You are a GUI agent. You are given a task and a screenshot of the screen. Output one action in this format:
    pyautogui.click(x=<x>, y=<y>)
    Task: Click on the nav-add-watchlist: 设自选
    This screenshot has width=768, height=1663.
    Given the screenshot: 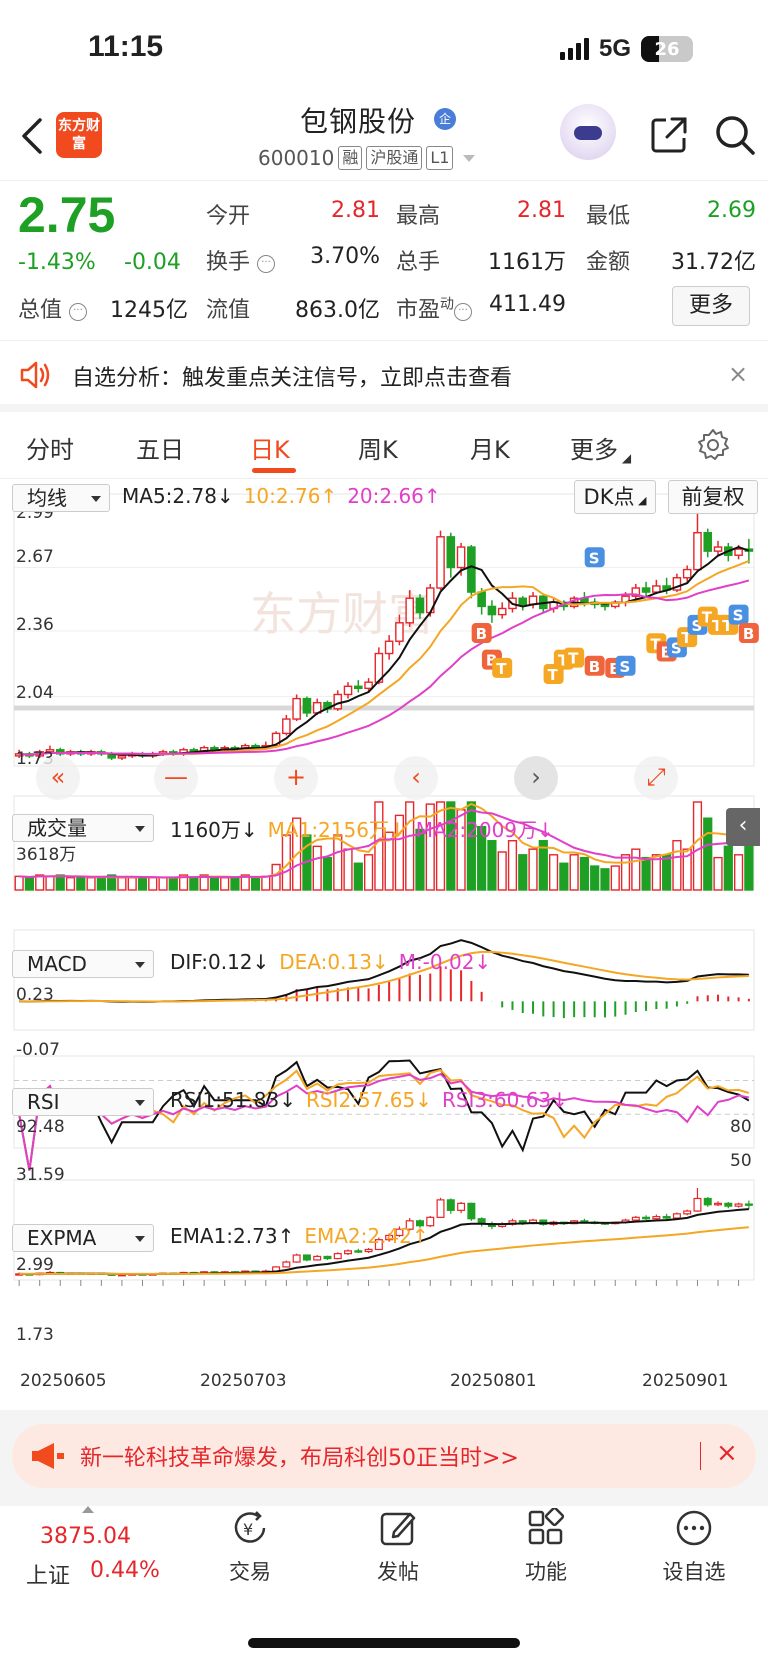 What is the action you would take?
    pyautogui.click(x=694, y=1547)
    